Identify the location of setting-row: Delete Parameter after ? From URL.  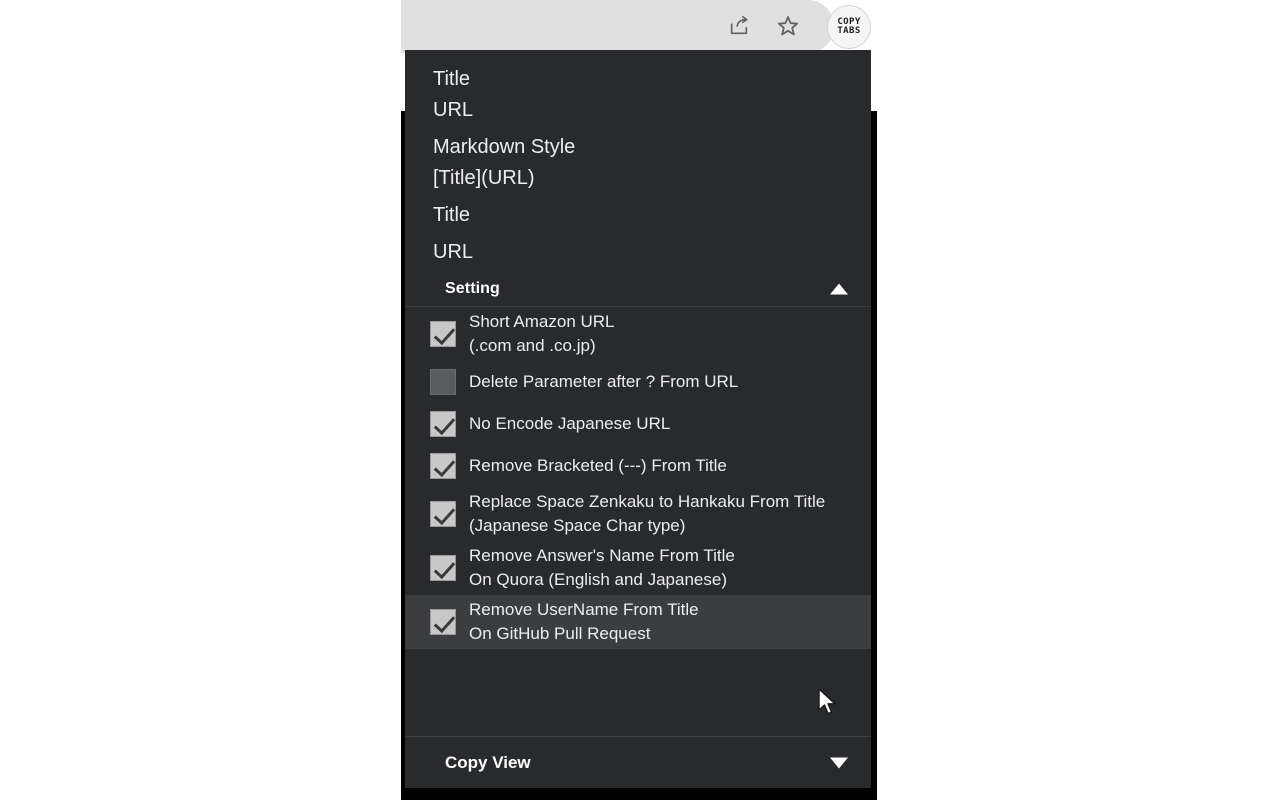
(638, 382).